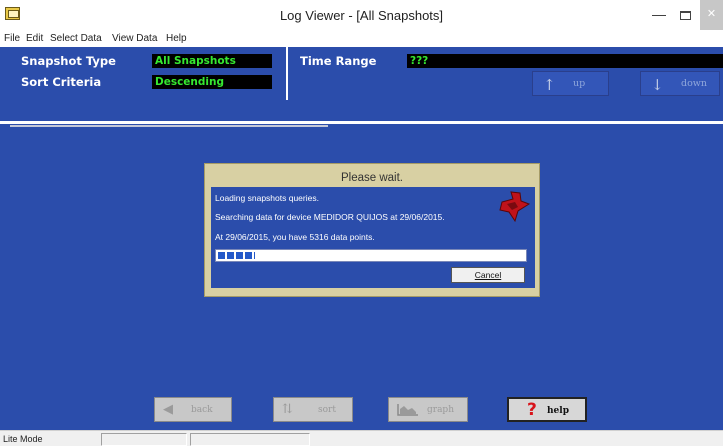 Image resolution: width=723 pixels, height=446 pixels. I want to click on maximize-icon, so click(685, 15).